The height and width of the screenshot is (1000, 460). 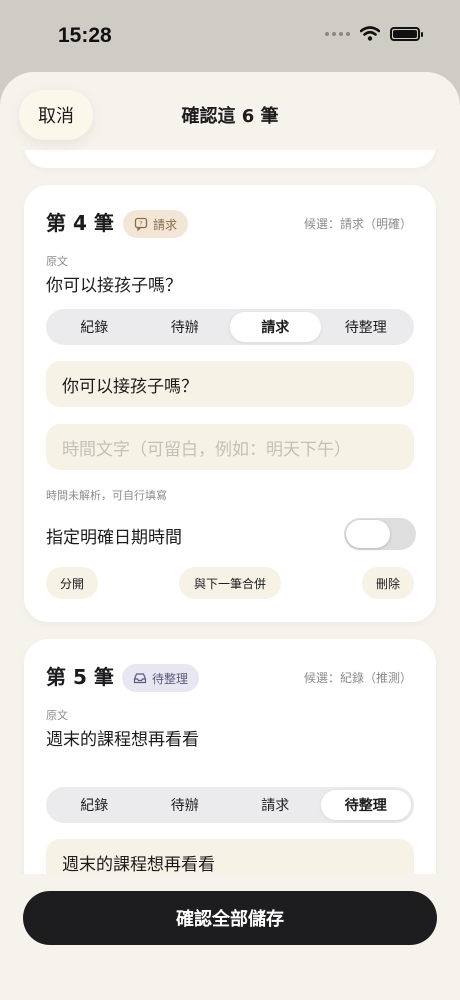 What do you see at coordinates (230, 583) in the screenshot?
I see `merge-next-button: 與下一筆合併` at bounding box center [230, 583].